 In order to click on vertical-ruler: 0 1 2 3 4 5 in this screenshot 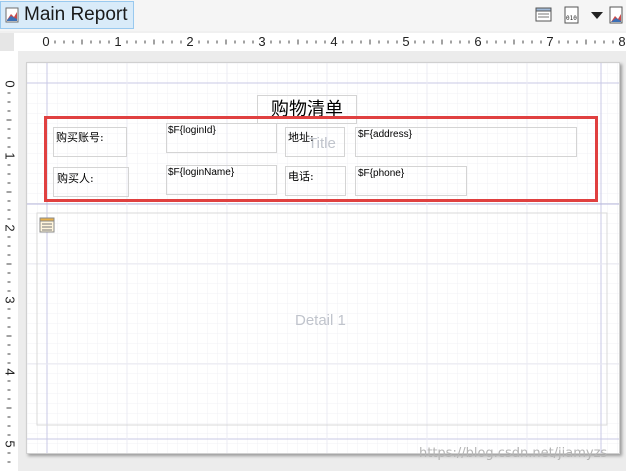, I will do `click(9, 261)`.